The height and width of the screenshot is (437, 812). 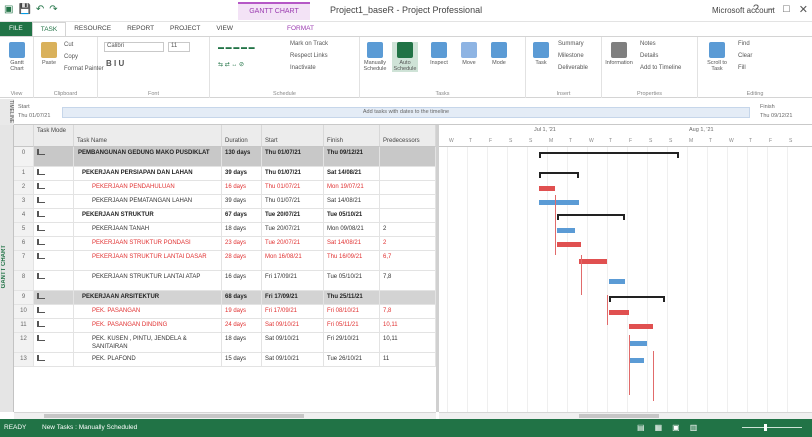 I want to click on duration-cell: 16 days, so click(x=242, y=280).